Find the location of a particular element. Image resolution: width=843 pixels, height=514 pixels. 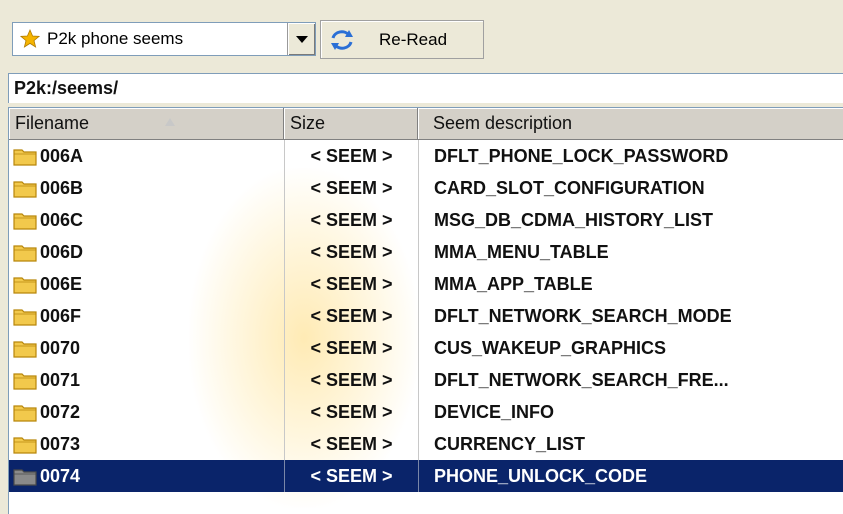

filename-text: 0073 is located at coordinates (60, 444).